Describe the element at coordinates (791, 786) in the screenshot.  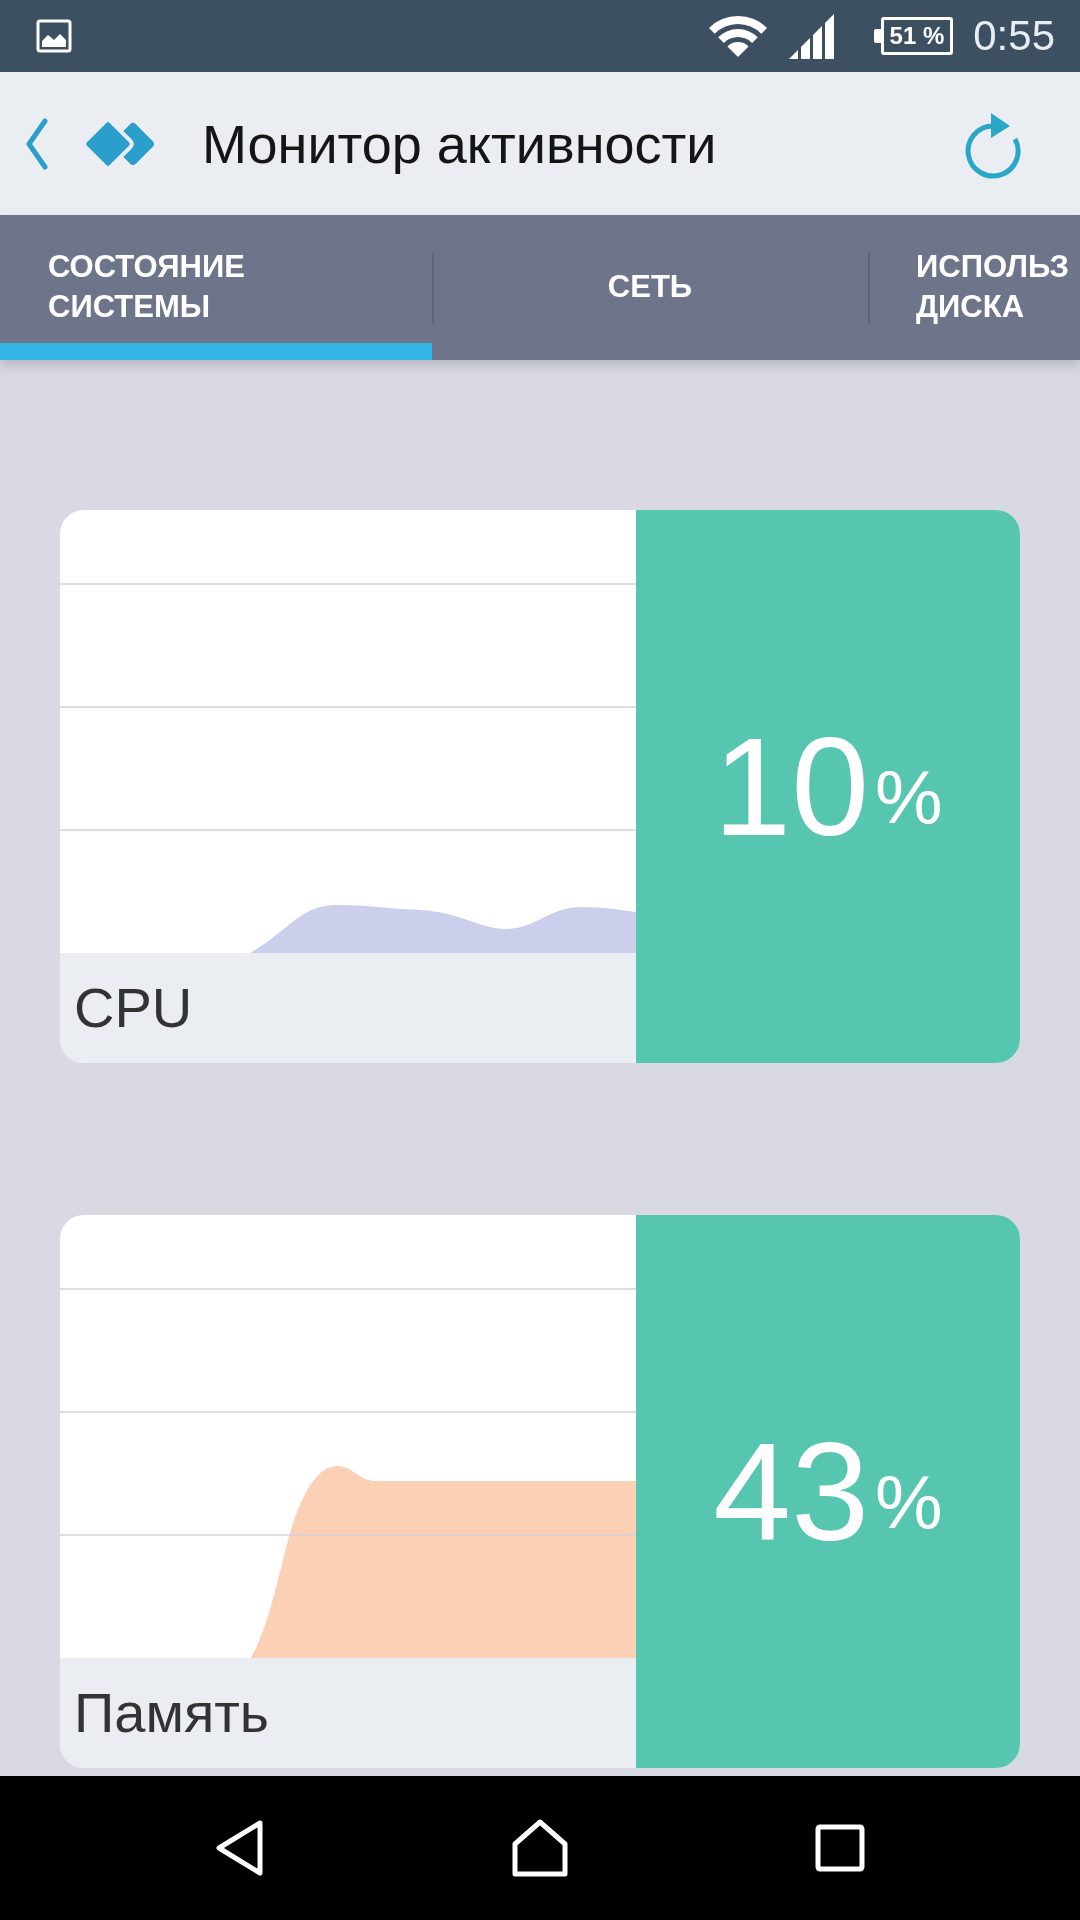
I see `percent-value: 10` at that location.